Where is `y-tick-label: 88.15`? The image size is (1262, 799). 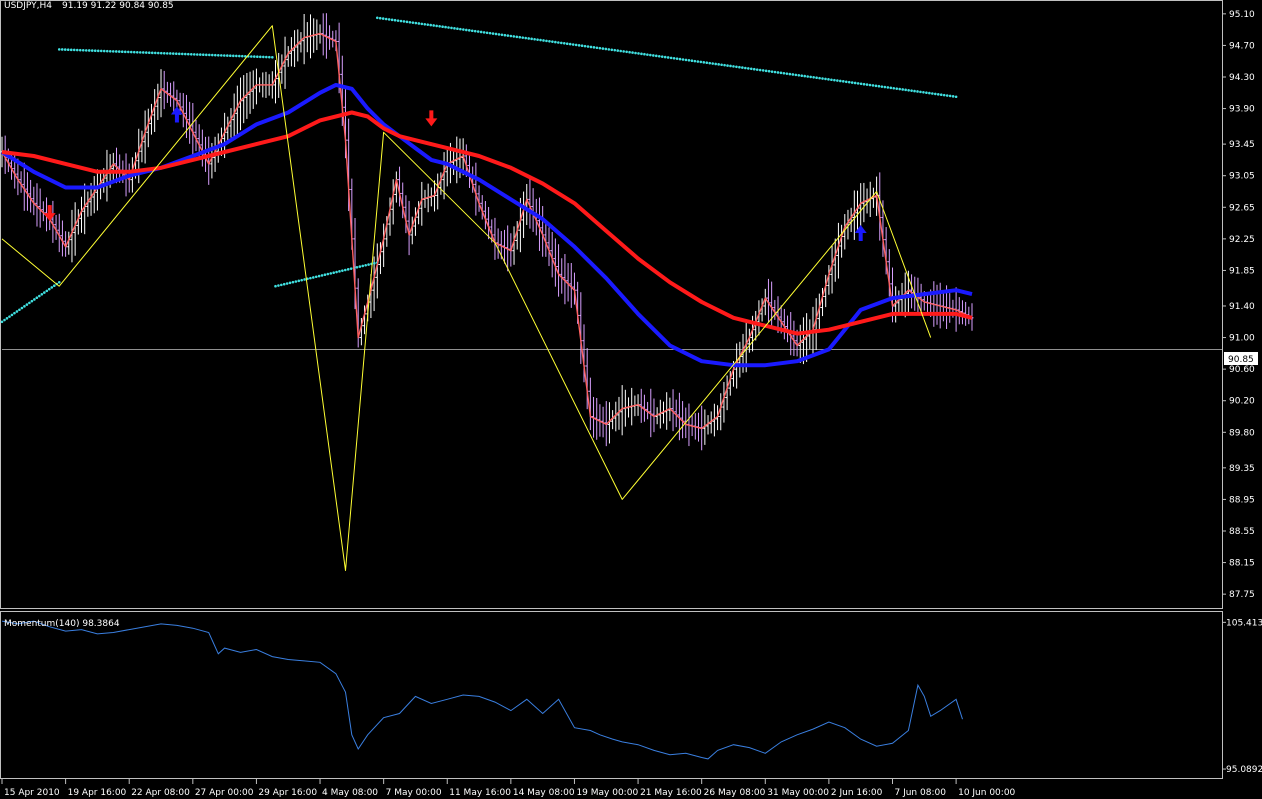 y-tick-label: 88.15 is located at coordinates (1242, 564).